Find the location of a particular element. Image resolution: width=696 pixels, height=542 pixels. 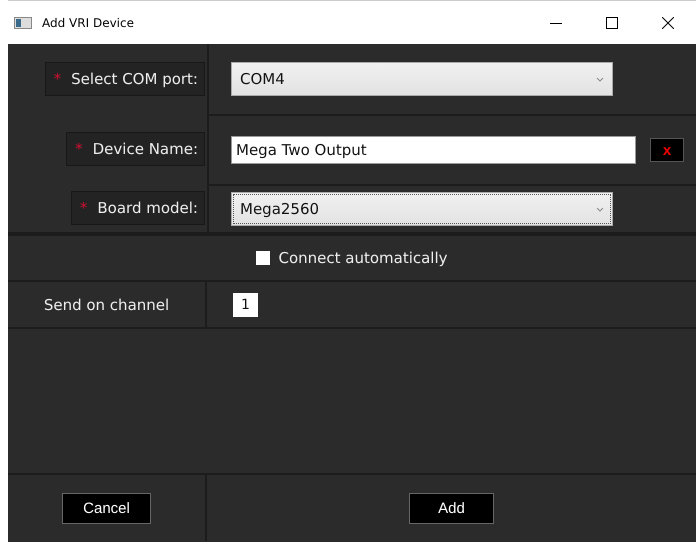

checkbox is located at coordinates (263, 258).